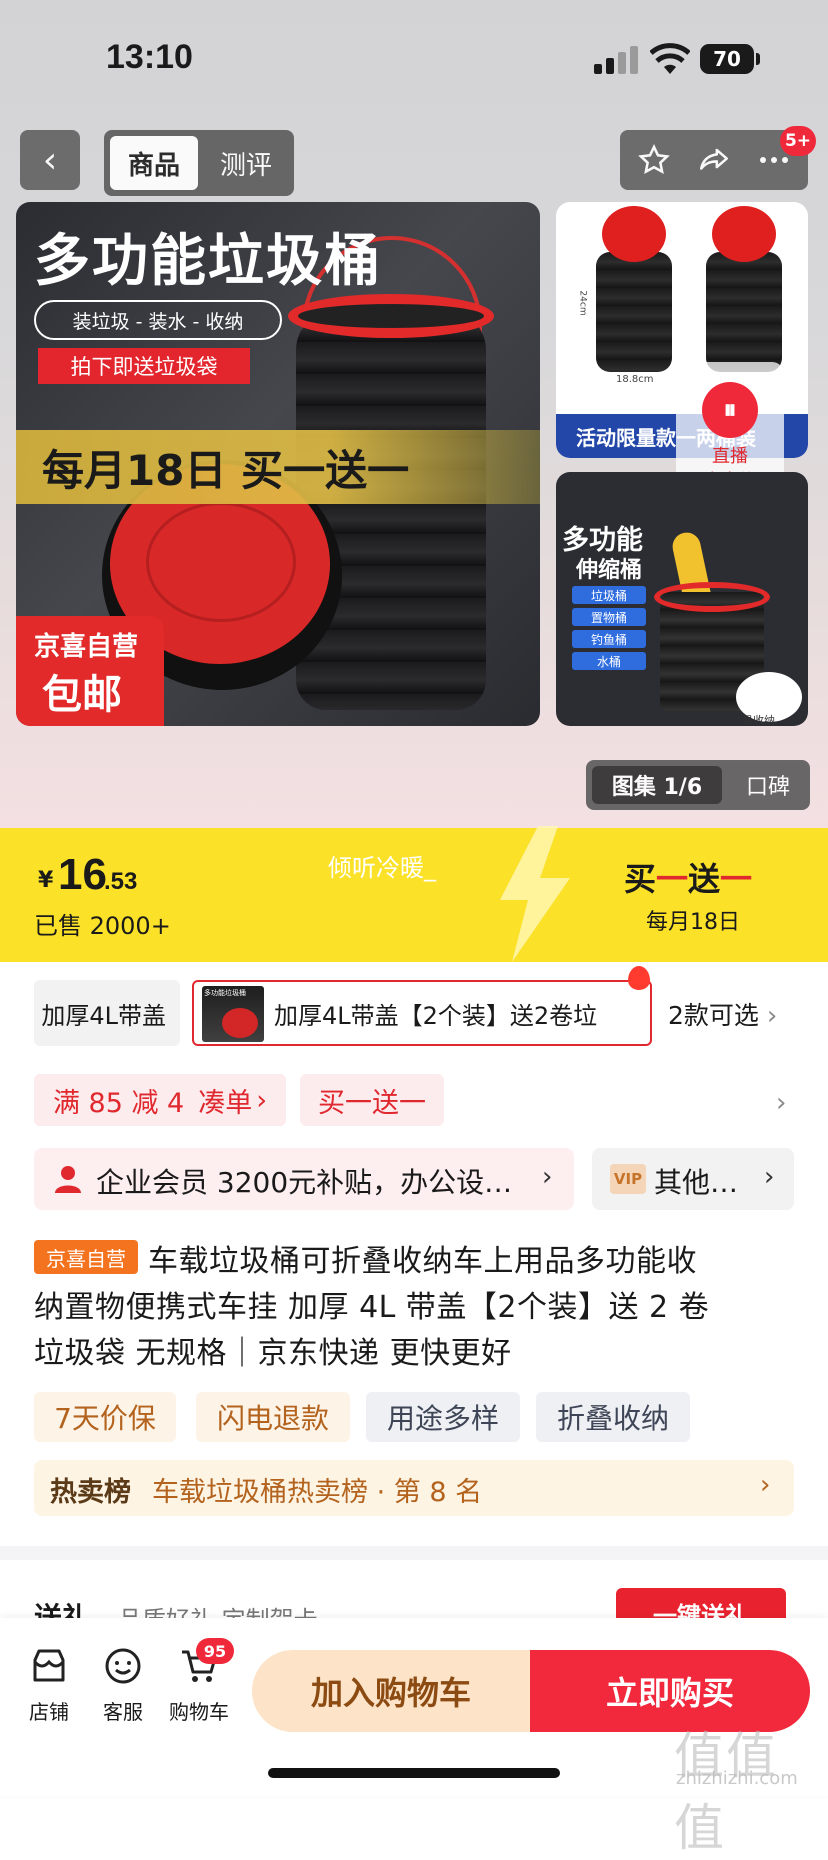 This screenshot has height=1860, width=828. What do you see at coordinates (118, 1103) in the screenshot?
I see `discount-label: 满 85 减 4` at bounding box center [118, 1103].